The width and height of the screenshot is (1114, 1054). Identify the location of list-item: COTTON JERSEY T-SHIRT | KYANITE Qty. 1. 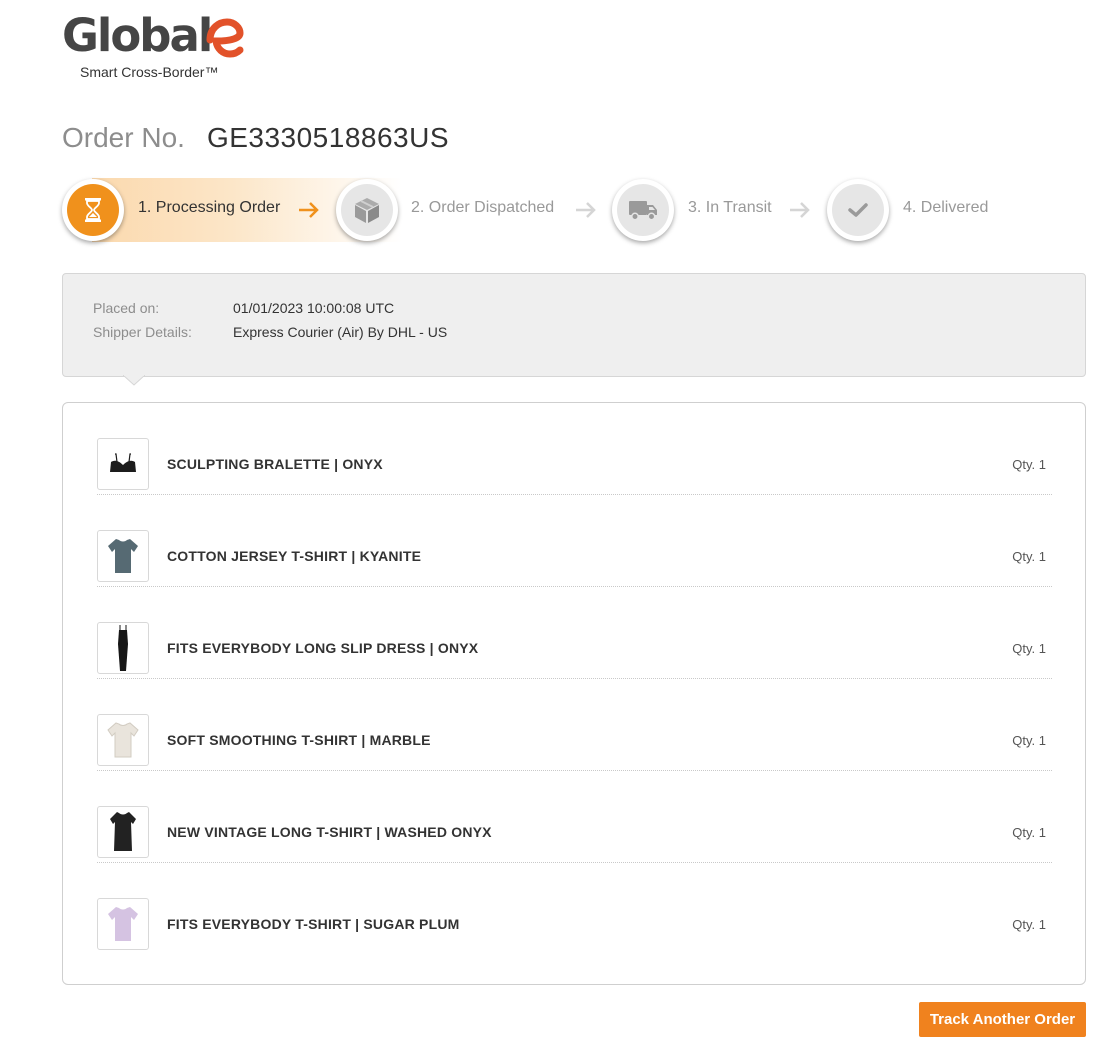
(574, 541).